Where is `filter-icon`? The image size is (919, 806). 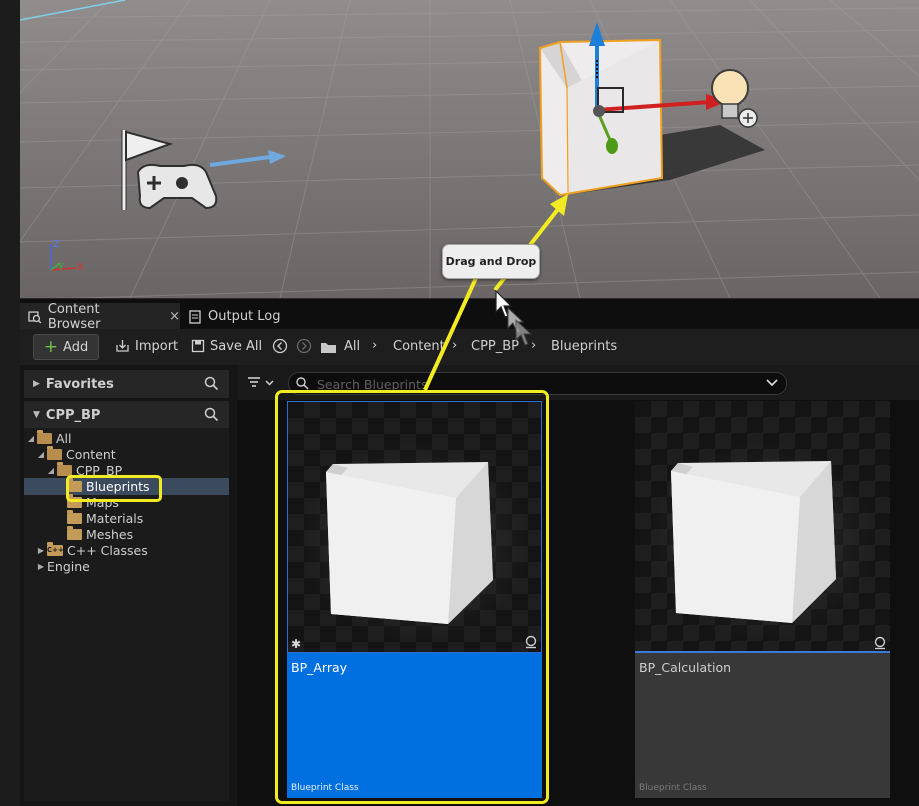
filter-icon is located at coordinates (261, 382).